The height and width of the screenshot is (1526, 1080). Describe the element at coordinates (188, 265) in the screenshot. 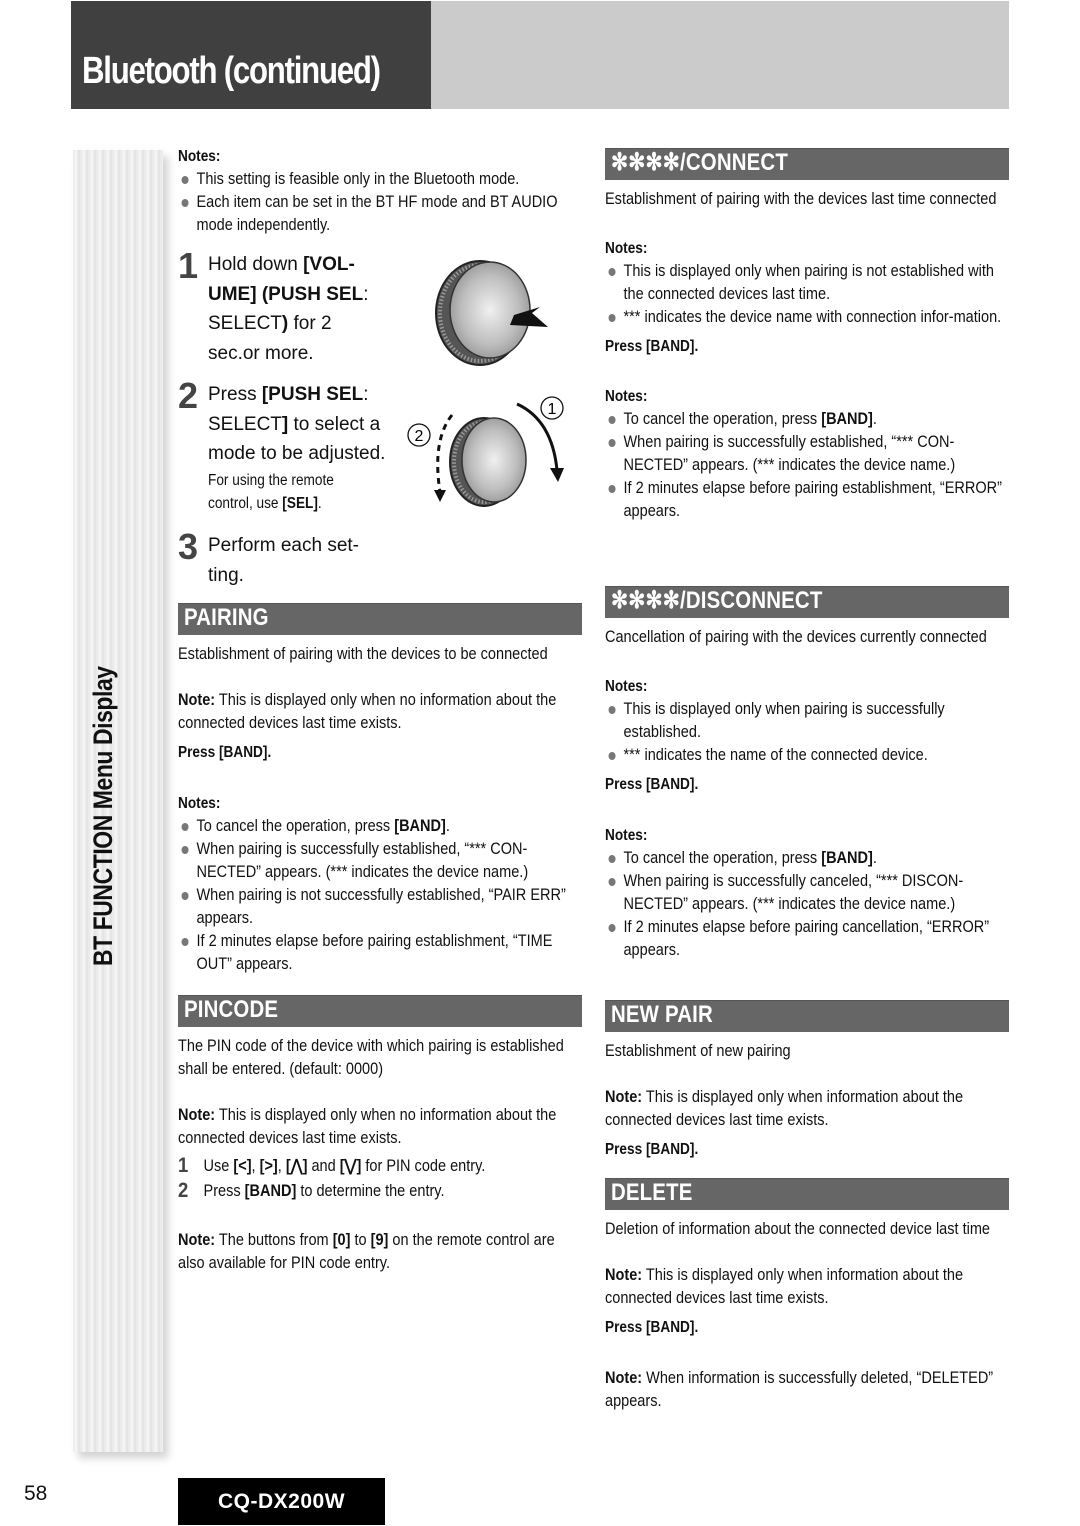

I see `step-number: 1` at that location.